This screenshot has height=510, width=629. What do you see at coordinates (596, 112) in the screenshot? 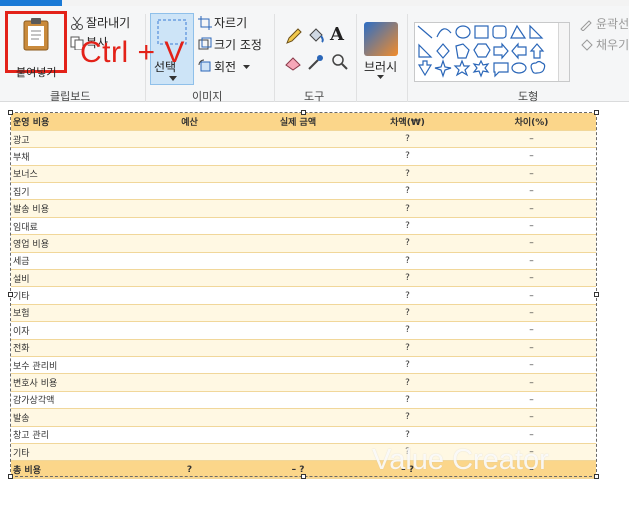
I see `resize-handle-top-right` at bounding box center [596, 112].